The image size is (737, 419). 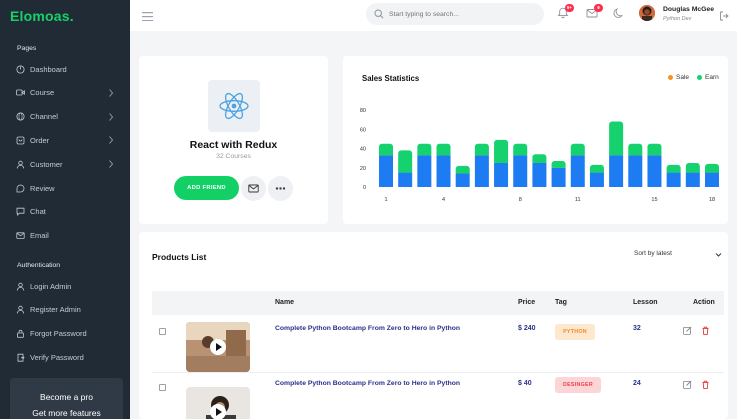 What do you see at coordinates (70, 236) in the screenshot?
I see `sidebar-item-email: Email` at bounding box center [70, 236].